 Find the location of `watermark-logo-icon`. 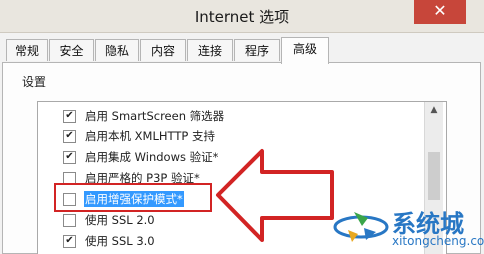

watermark-logo-icon is located at coordinates (361, 227).